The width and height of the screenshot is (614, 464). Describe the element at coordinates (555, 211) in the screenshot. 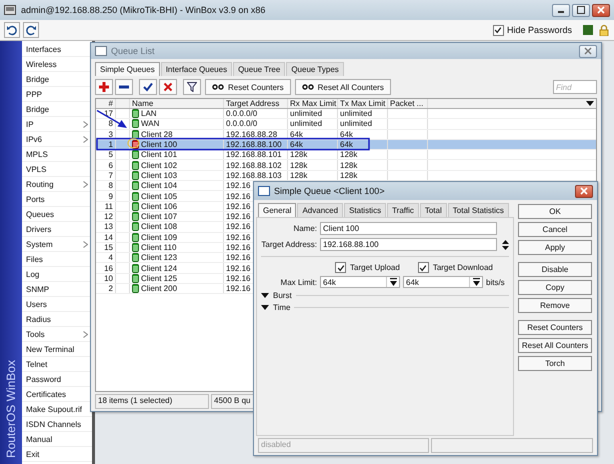

I see `dialog-button: OK` at that location.